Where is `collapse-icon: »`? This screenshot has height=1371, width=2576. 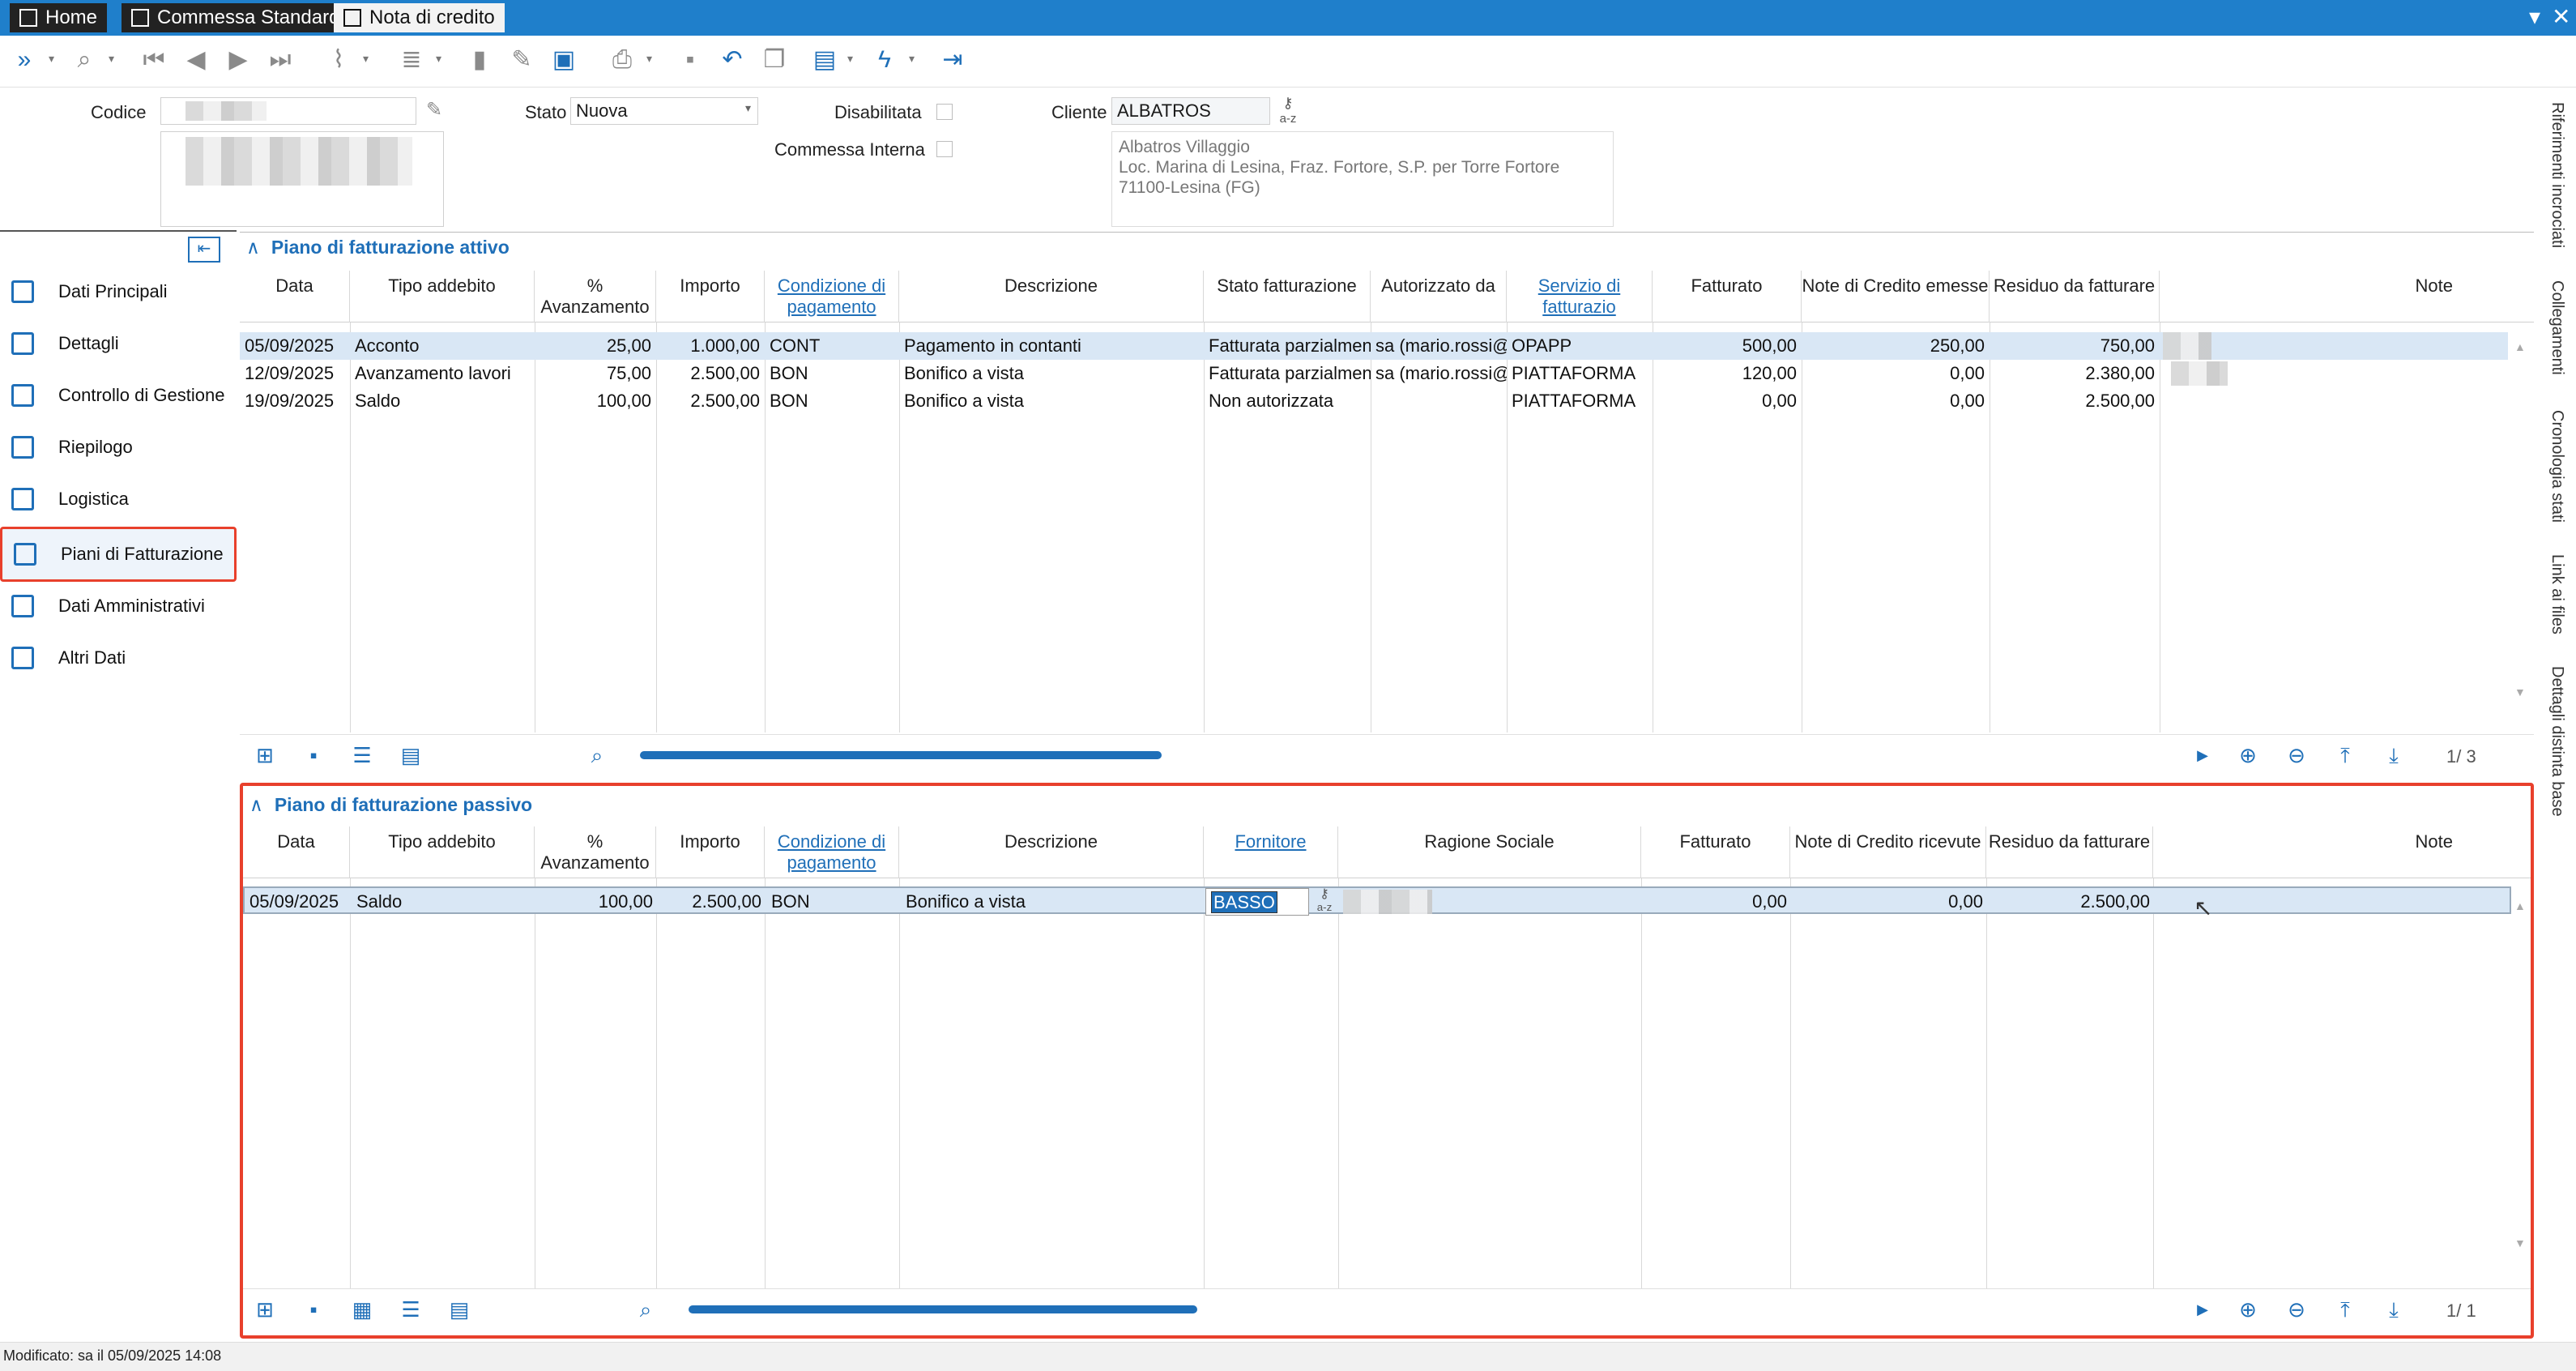 collapse-icon: » is located at coordinates (24, 60).